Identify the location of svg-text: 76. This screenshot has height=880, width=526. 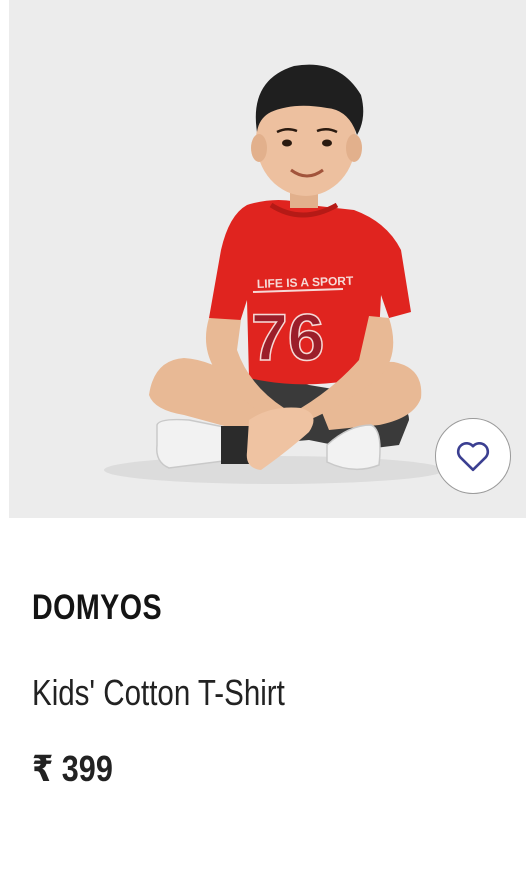
(287, 337).